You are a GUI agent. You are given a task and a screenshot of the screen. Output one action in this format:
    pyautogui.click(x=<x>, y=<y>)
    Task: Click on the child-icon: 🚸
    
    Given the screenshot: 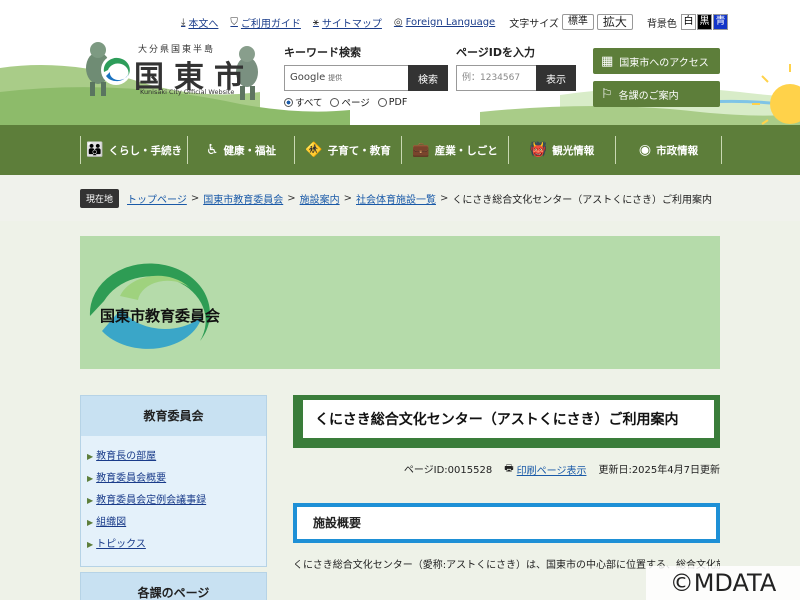 What is the action you would take?
    pyautogui.click(x=314, y=150)
    